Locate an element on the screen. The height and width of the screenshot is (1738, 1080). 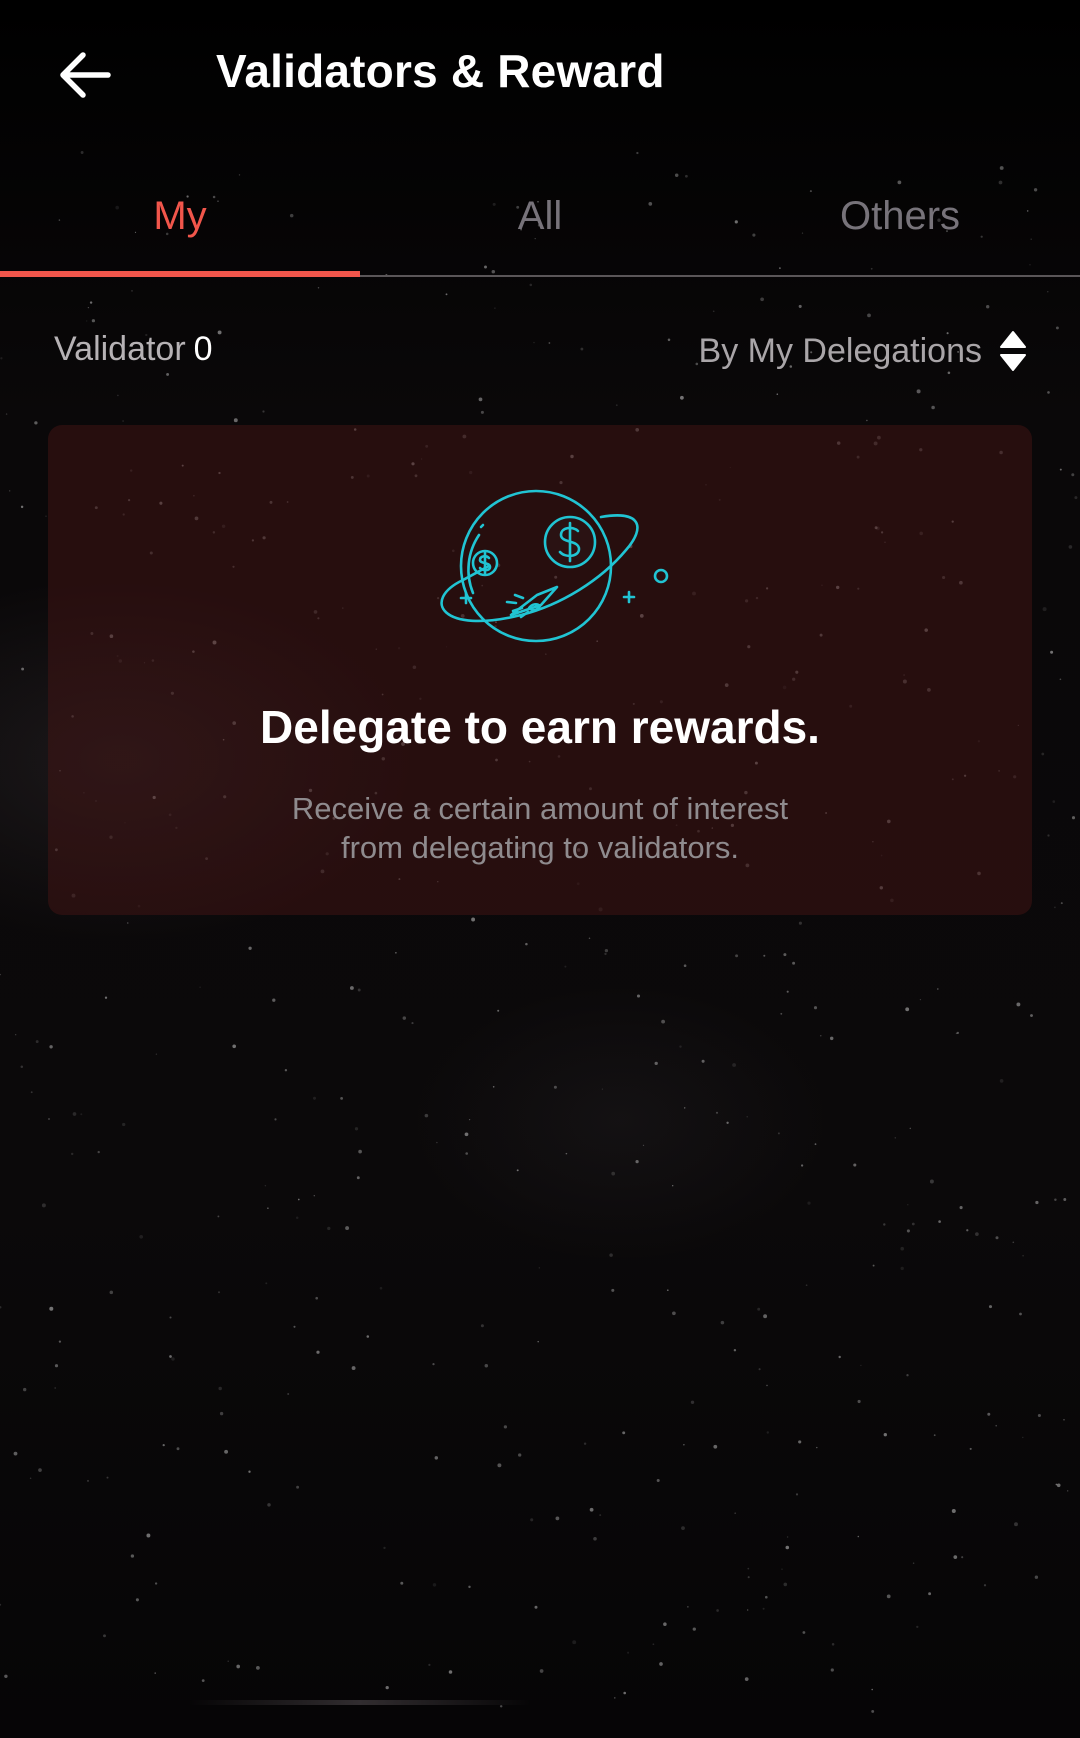
validator-count: Validator 0 is located at coordinates (133, 349).